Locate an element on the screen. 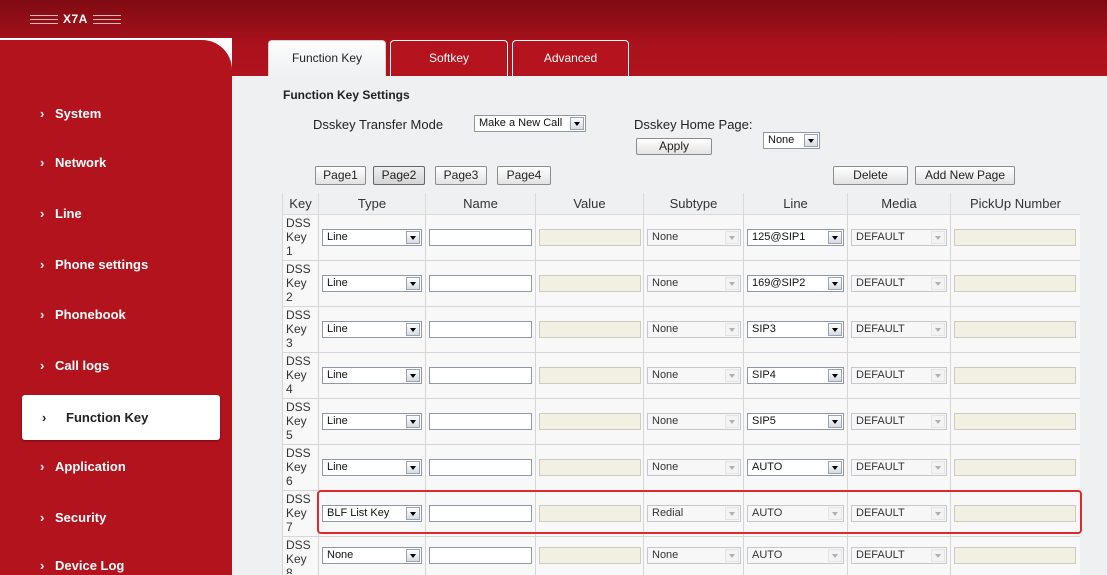 Image resolution: width=1107 pixels, height=575 pixels. sidebar-item-security: Security is located at coordinates (116, 518).